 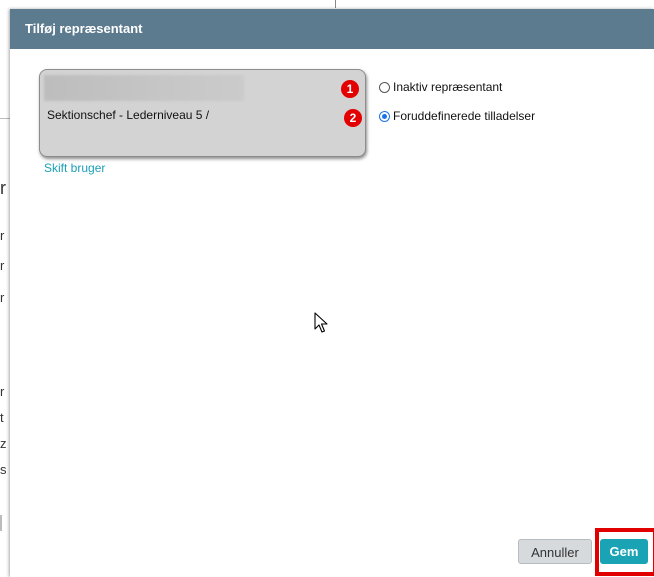 I want to click on step-badge: 1, so click(x=350, y=89).